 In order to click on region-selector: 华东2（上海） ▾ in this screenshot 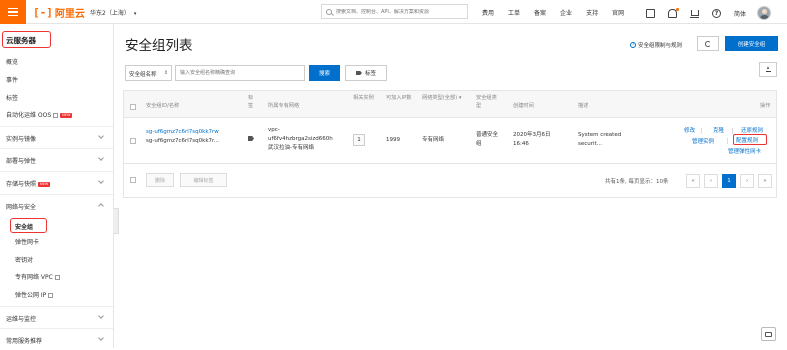, I will do `click(113, 12)`.